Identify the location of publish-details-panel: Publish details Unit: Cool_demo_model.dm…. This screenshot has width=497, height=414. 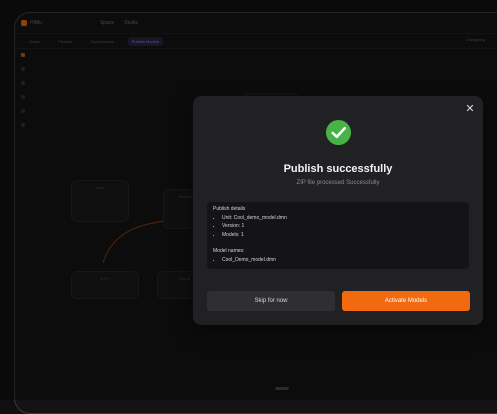
(338, 235).